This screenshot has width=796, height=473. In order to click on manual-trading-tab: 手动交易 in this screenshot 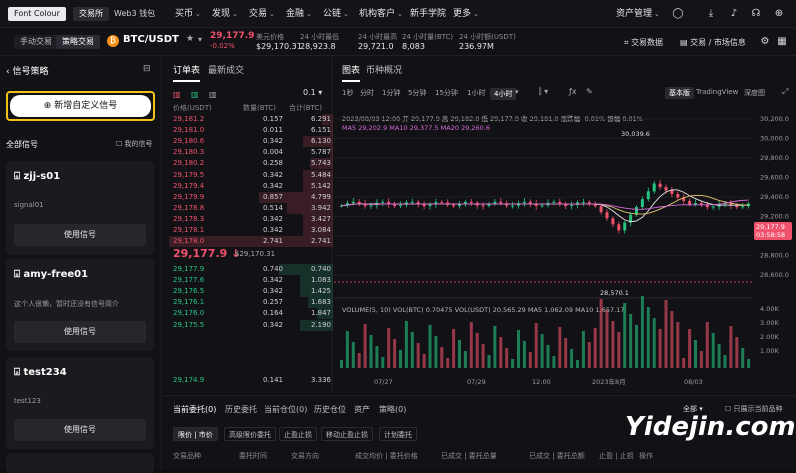, I will do `click(36, 42)`.